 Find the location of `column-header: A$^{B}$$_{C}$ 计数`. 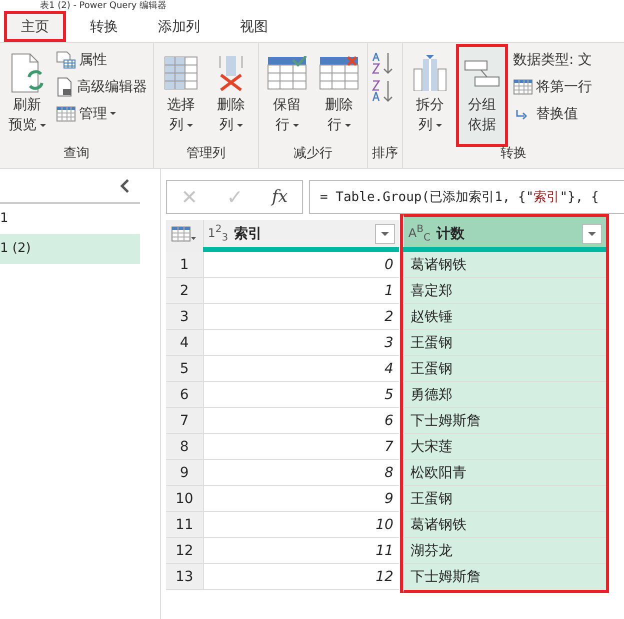

column-header: A$^{B}$$_{C}$ 计数 is located at coordinates (504, 230).